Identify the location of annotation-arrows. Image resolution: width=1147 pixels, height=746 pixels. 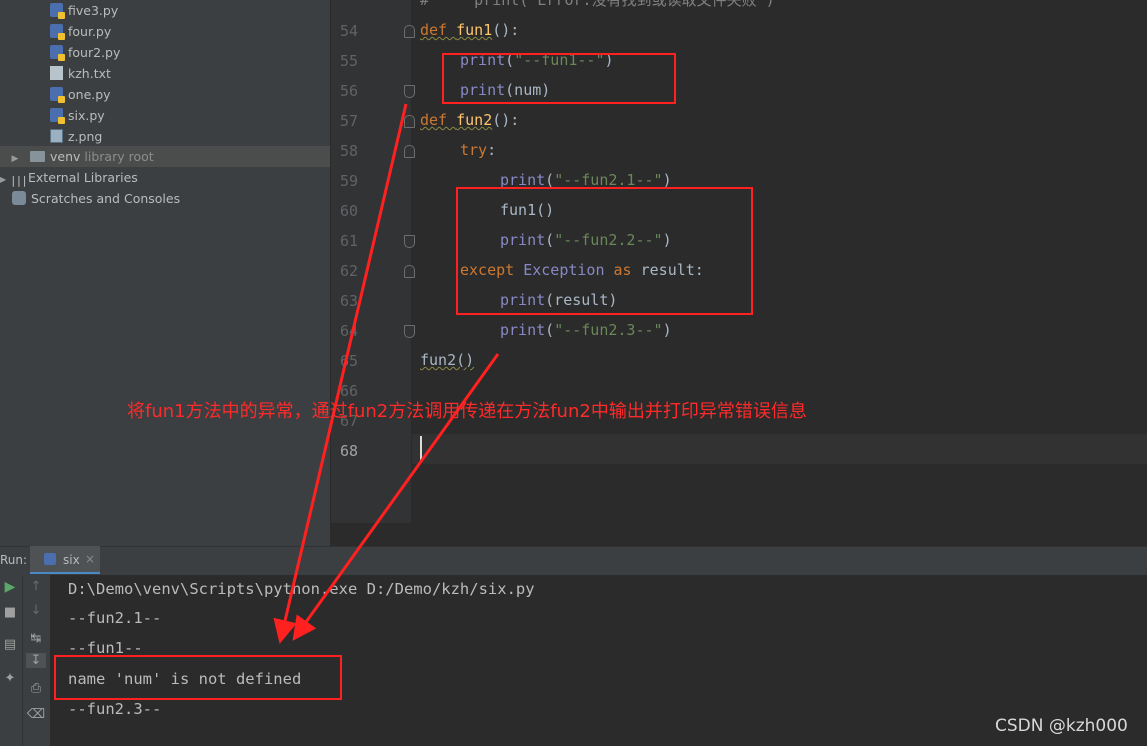
(386, 373).